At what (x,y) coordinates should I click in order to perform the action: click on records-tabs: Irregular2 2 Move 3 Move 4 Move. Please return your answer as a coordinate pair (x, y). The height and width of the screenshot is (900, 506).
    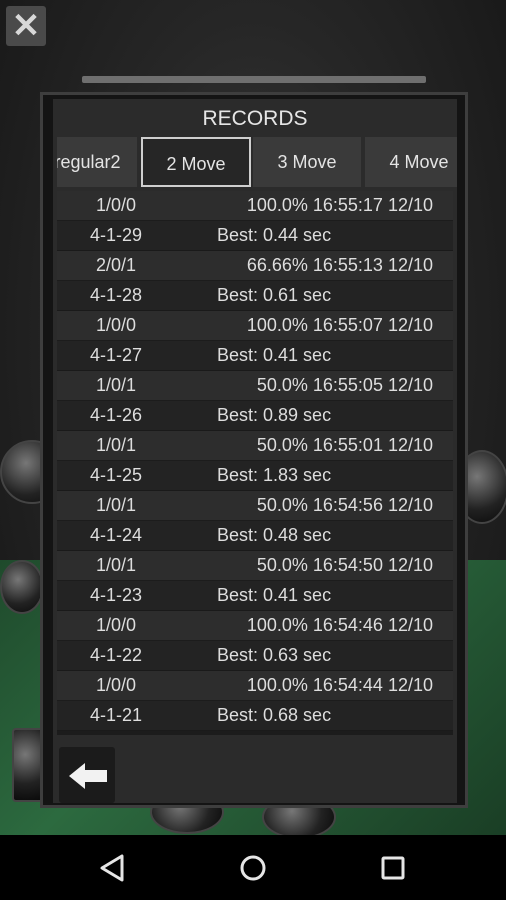
    Looking at the image, I should click on (257, 164).